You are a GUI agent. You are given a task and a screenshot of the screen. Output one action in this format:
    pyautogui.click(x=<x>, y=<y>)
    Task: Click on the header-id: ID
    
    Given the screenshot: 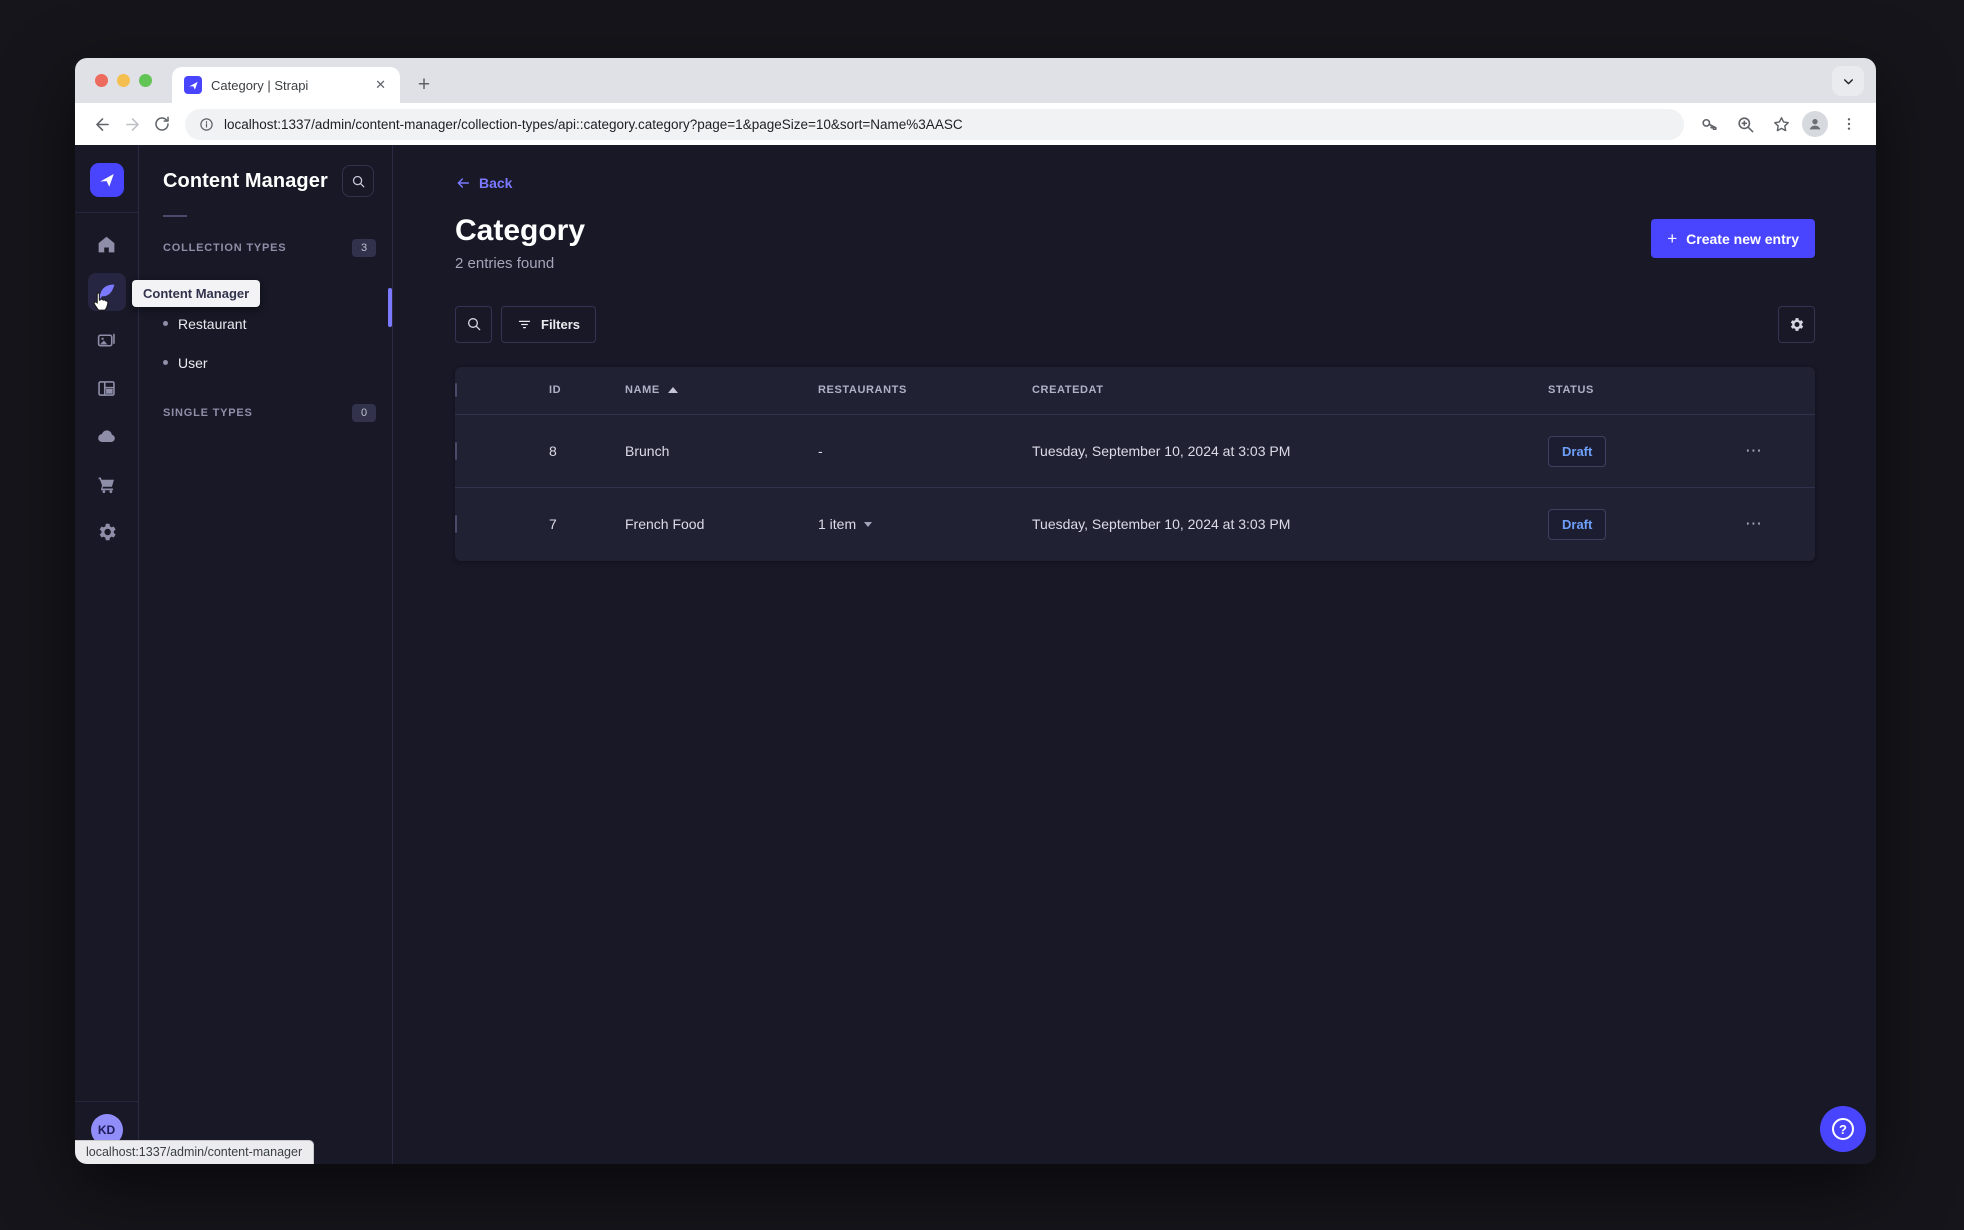 What is the action you would take?
    pyautogui.click(x=578, y=391)
    